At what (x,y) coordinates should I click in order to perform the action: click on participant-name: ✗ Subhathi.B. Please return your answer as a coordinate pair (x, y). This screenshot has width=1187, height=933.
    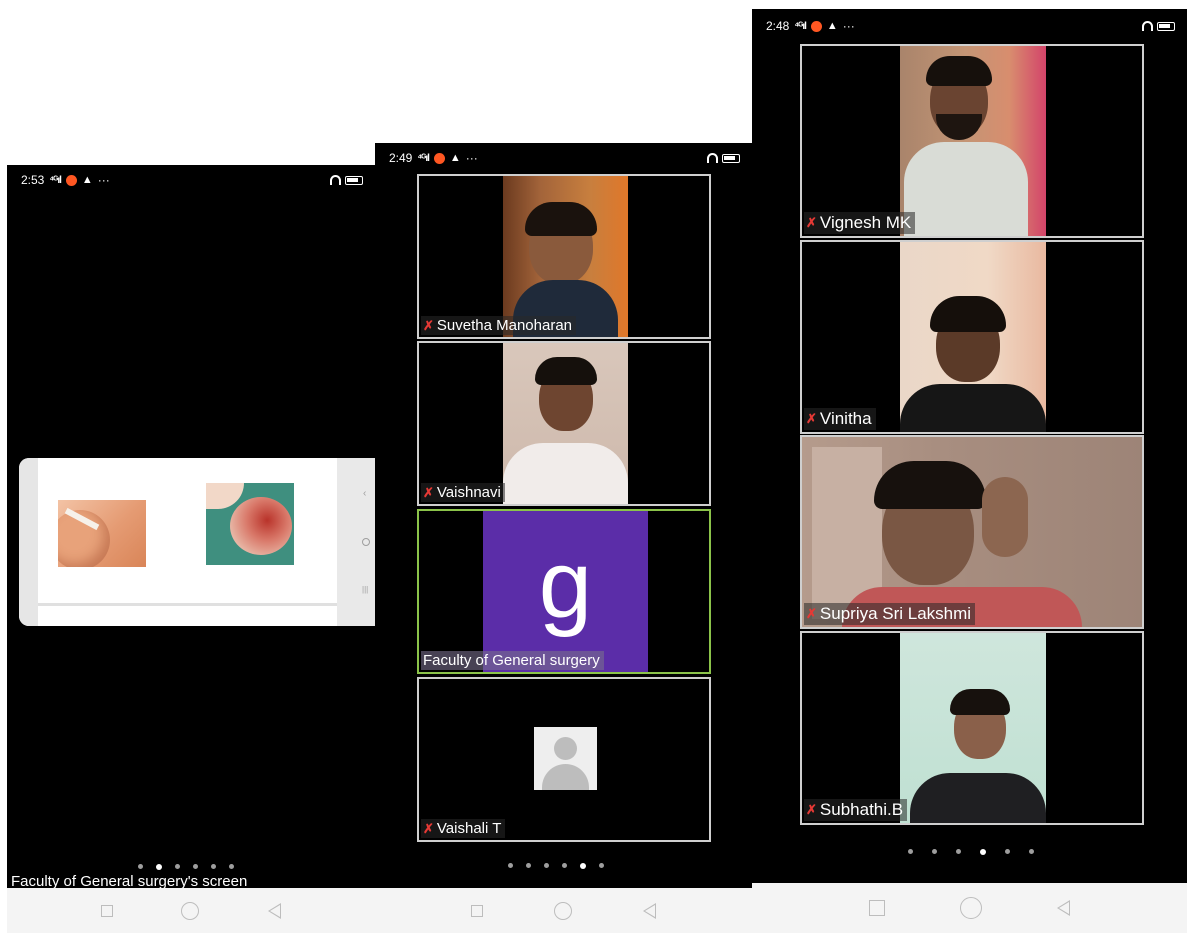
    Looking at the image, I should click on (856, 810).